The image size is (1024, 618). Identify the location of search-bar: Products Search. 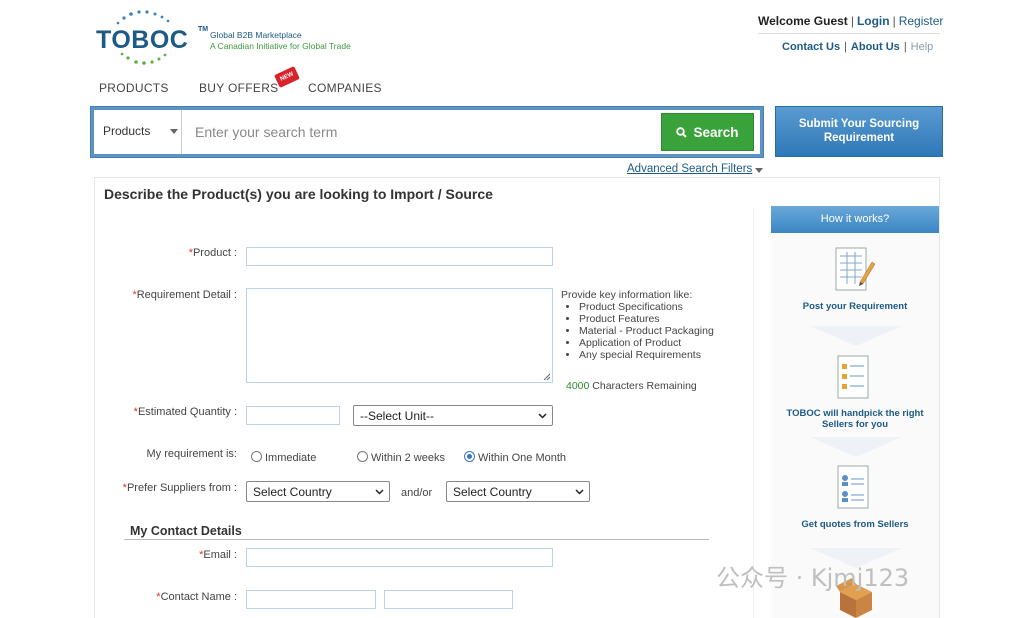
(427, 132).